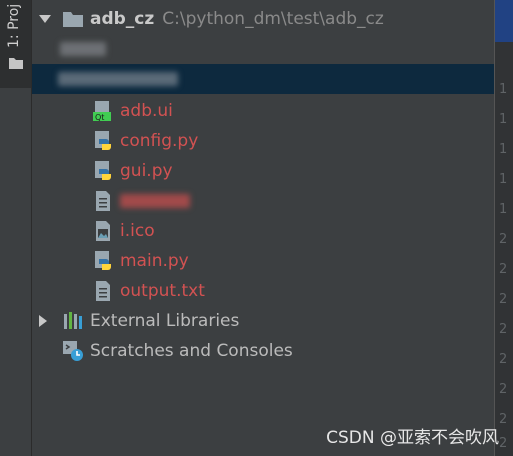 This screenshot has width=513, height=456. I want to click on blurred-row, so click(263, 49).